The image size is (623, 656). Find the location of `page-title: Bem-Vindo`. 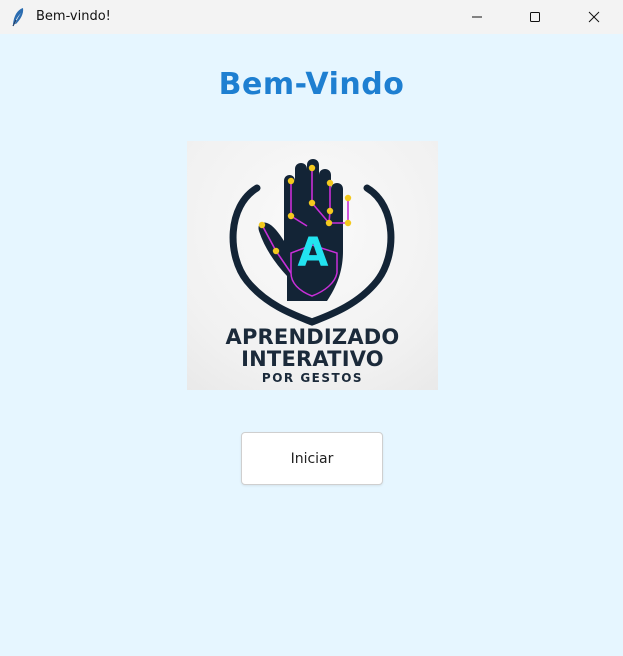

page-title: Bem-Vindo is located at coordinates (311, 84).